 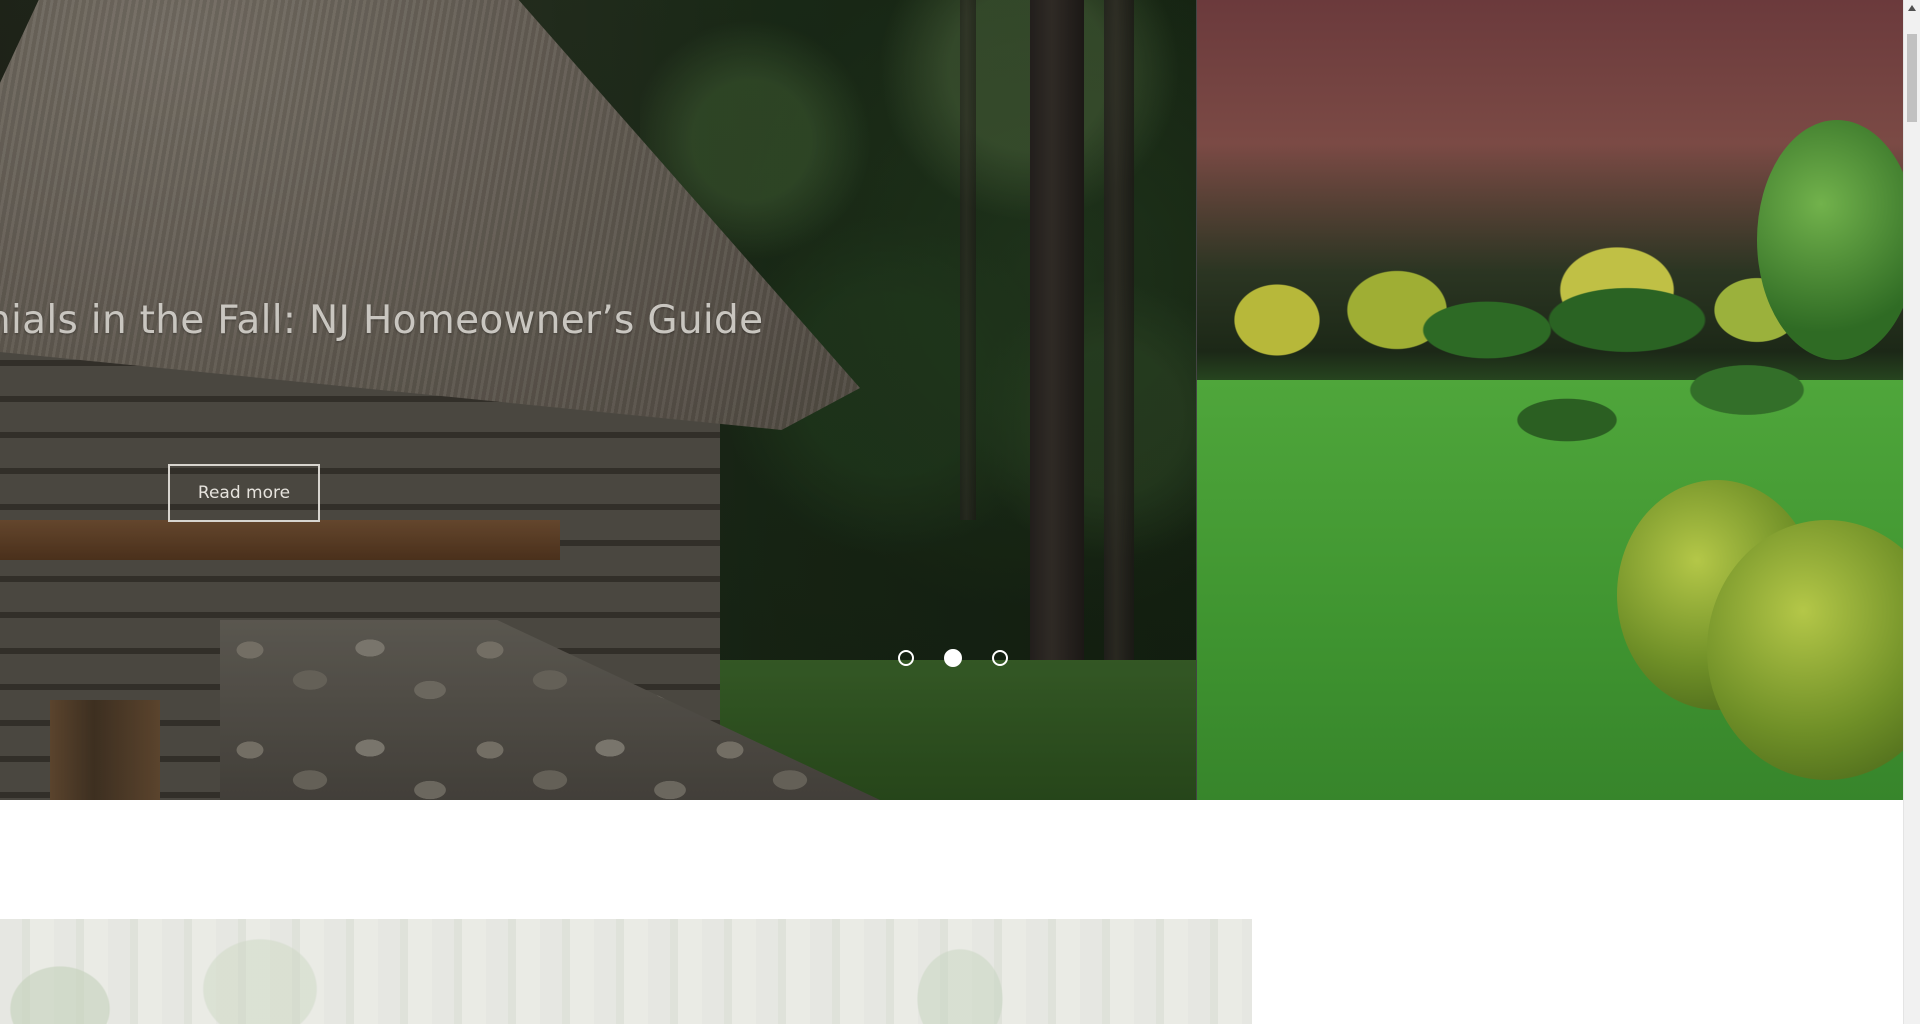 I want to click on section-background-image, so click(x=626, y=971).